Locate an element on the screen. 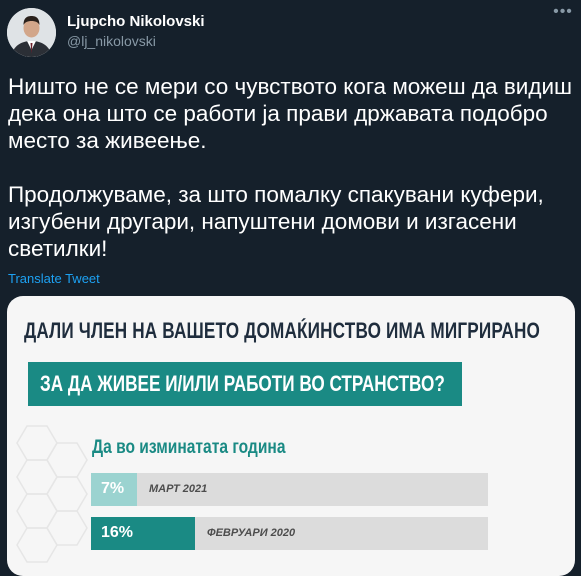  translate-tweet-link: Translate Tweet is located at coordinates (54, 278).